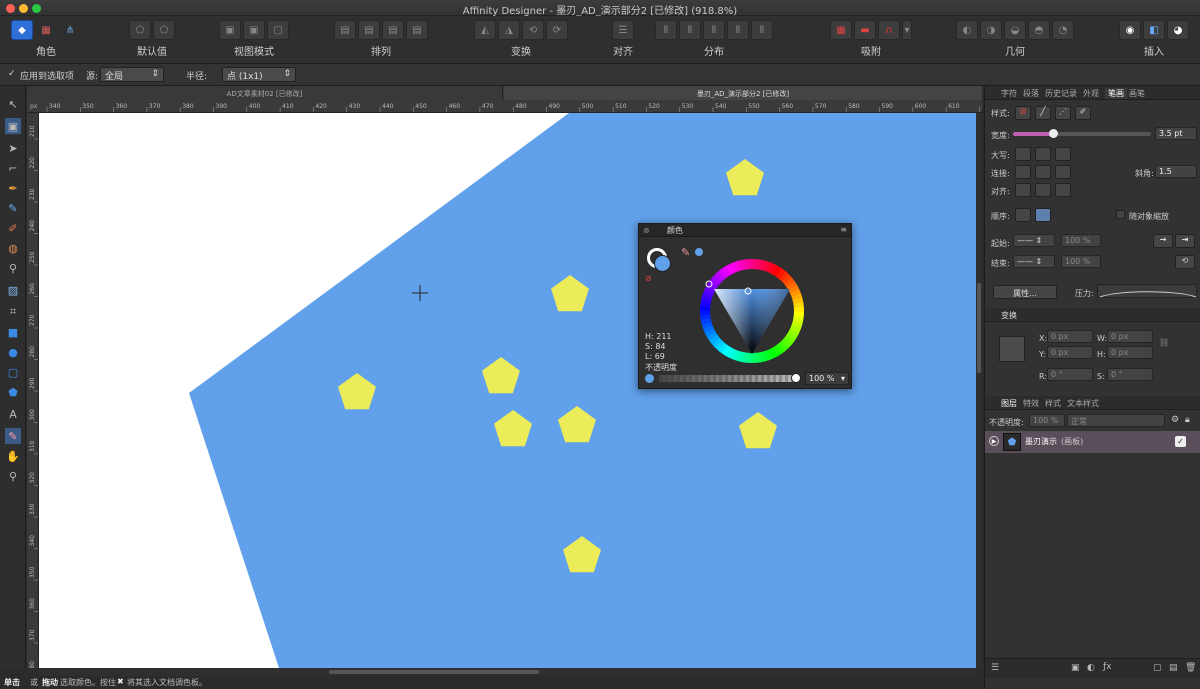 The image size is (1200, 689). I want to click on flip-v-icon: ◮, so click(509, 30).